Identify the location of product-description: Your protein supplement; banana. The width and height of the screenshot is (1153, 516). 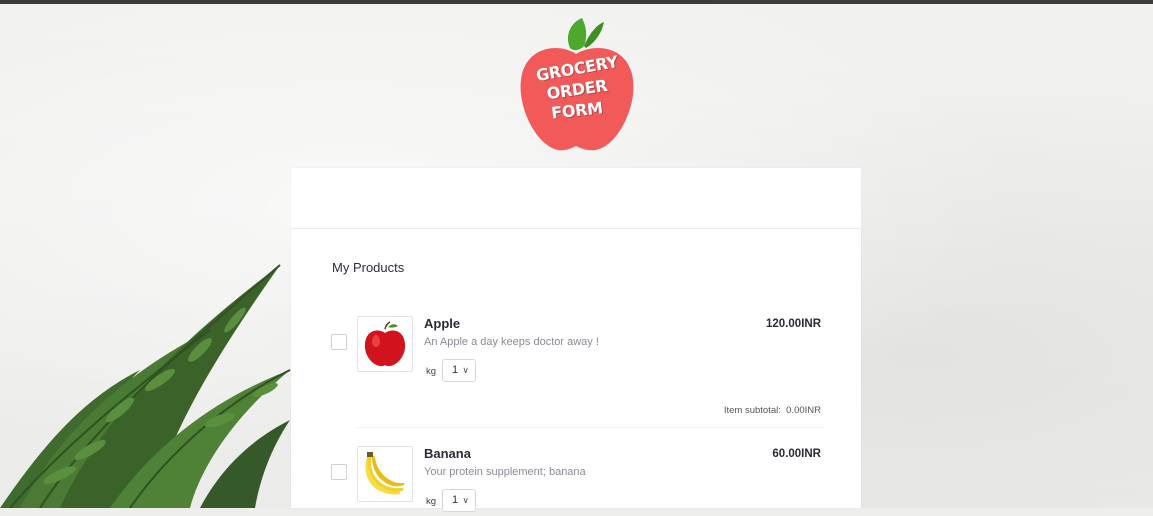
(505, 472).